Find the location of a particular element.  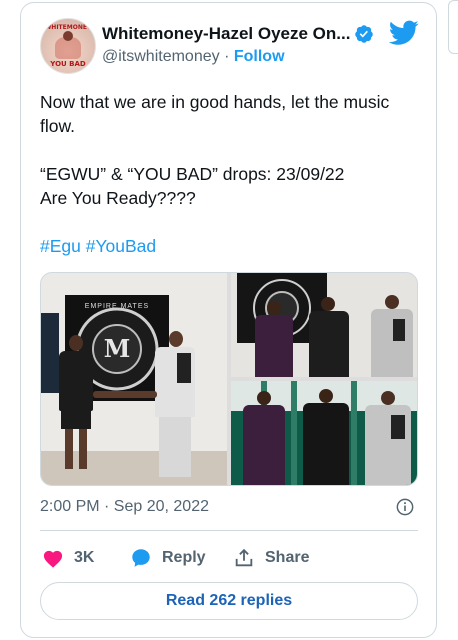

verified-badge-icon is located at coordinates (364, 34).